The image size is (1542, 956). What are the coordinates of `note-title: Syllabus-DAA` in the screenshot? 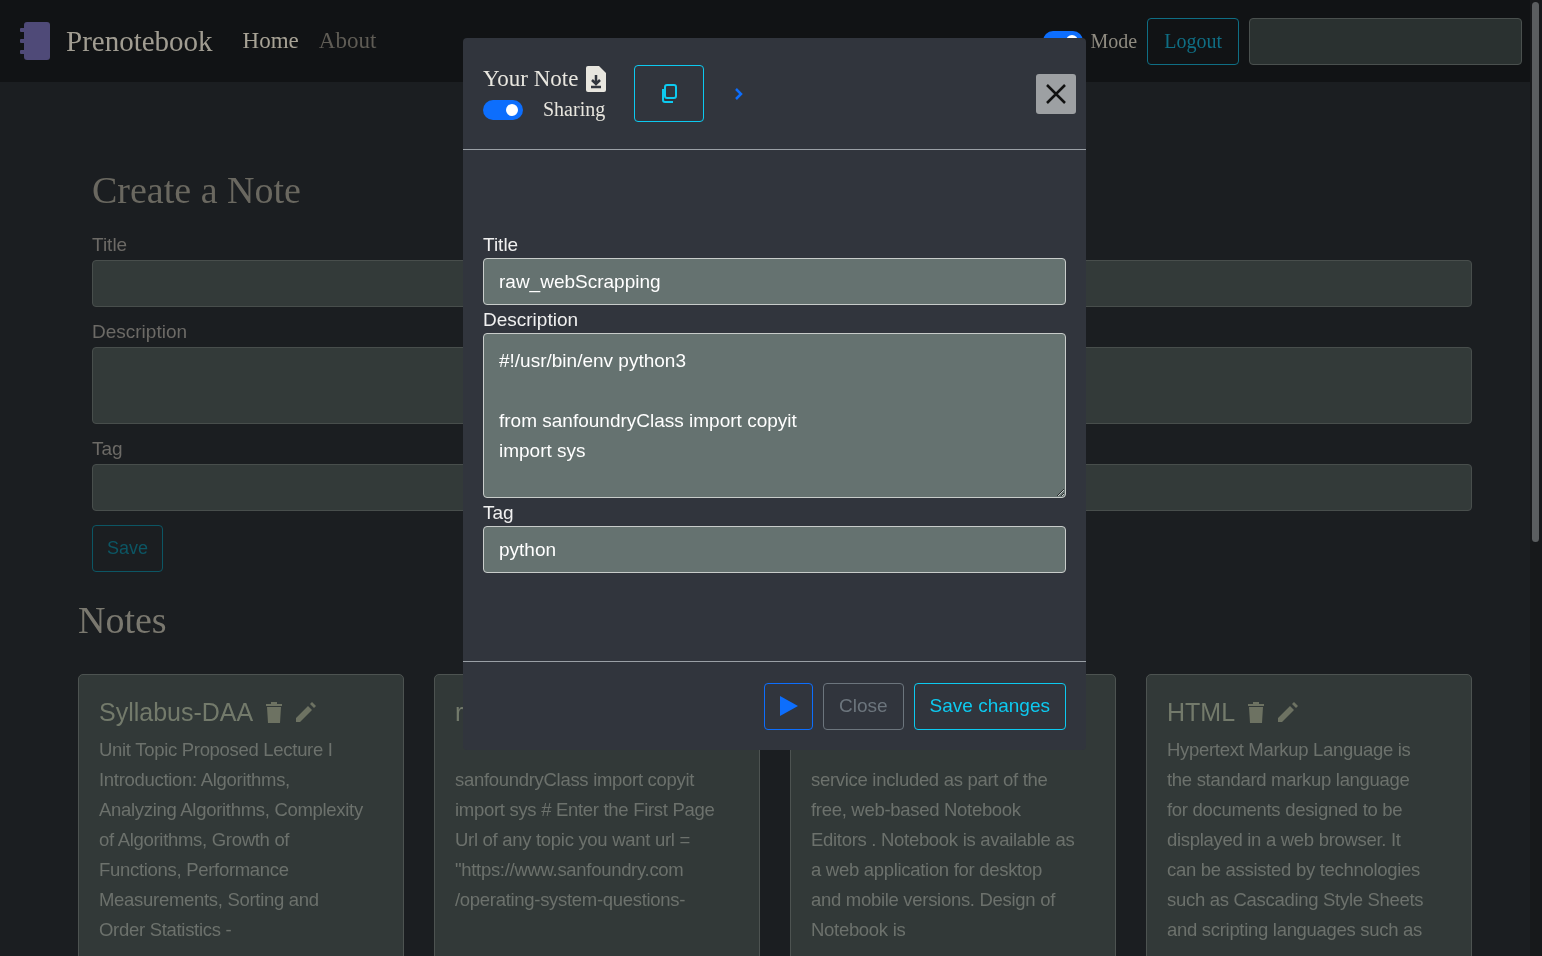 It's located at (176, 712).